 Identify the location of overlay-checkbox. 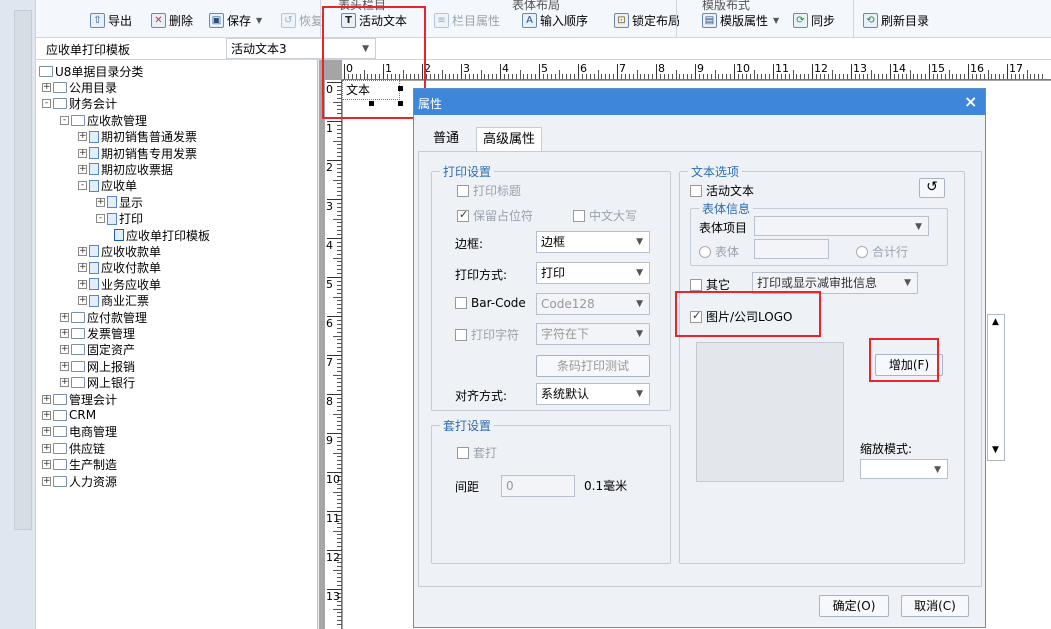
(463, 452).